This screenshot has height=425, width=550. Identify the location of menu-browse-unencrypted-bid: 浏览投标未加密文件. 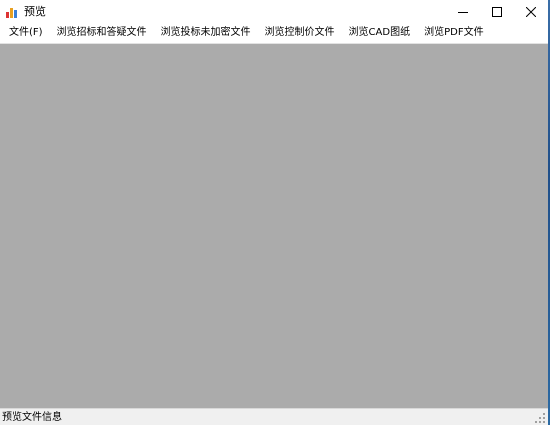
(206, 33).